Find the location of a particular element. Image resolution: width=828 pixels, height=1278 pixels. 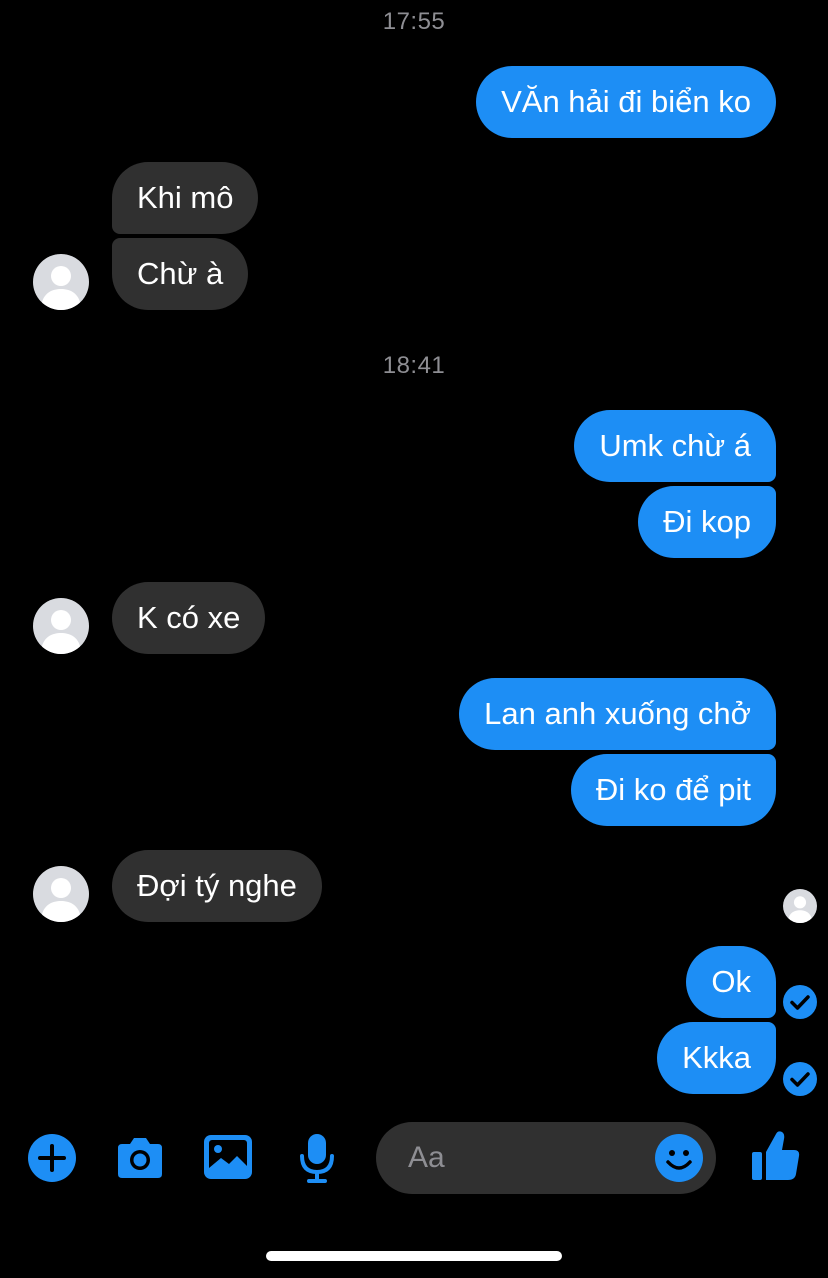

outgoing-message: Kkka is located at coordinates (716, 1058).